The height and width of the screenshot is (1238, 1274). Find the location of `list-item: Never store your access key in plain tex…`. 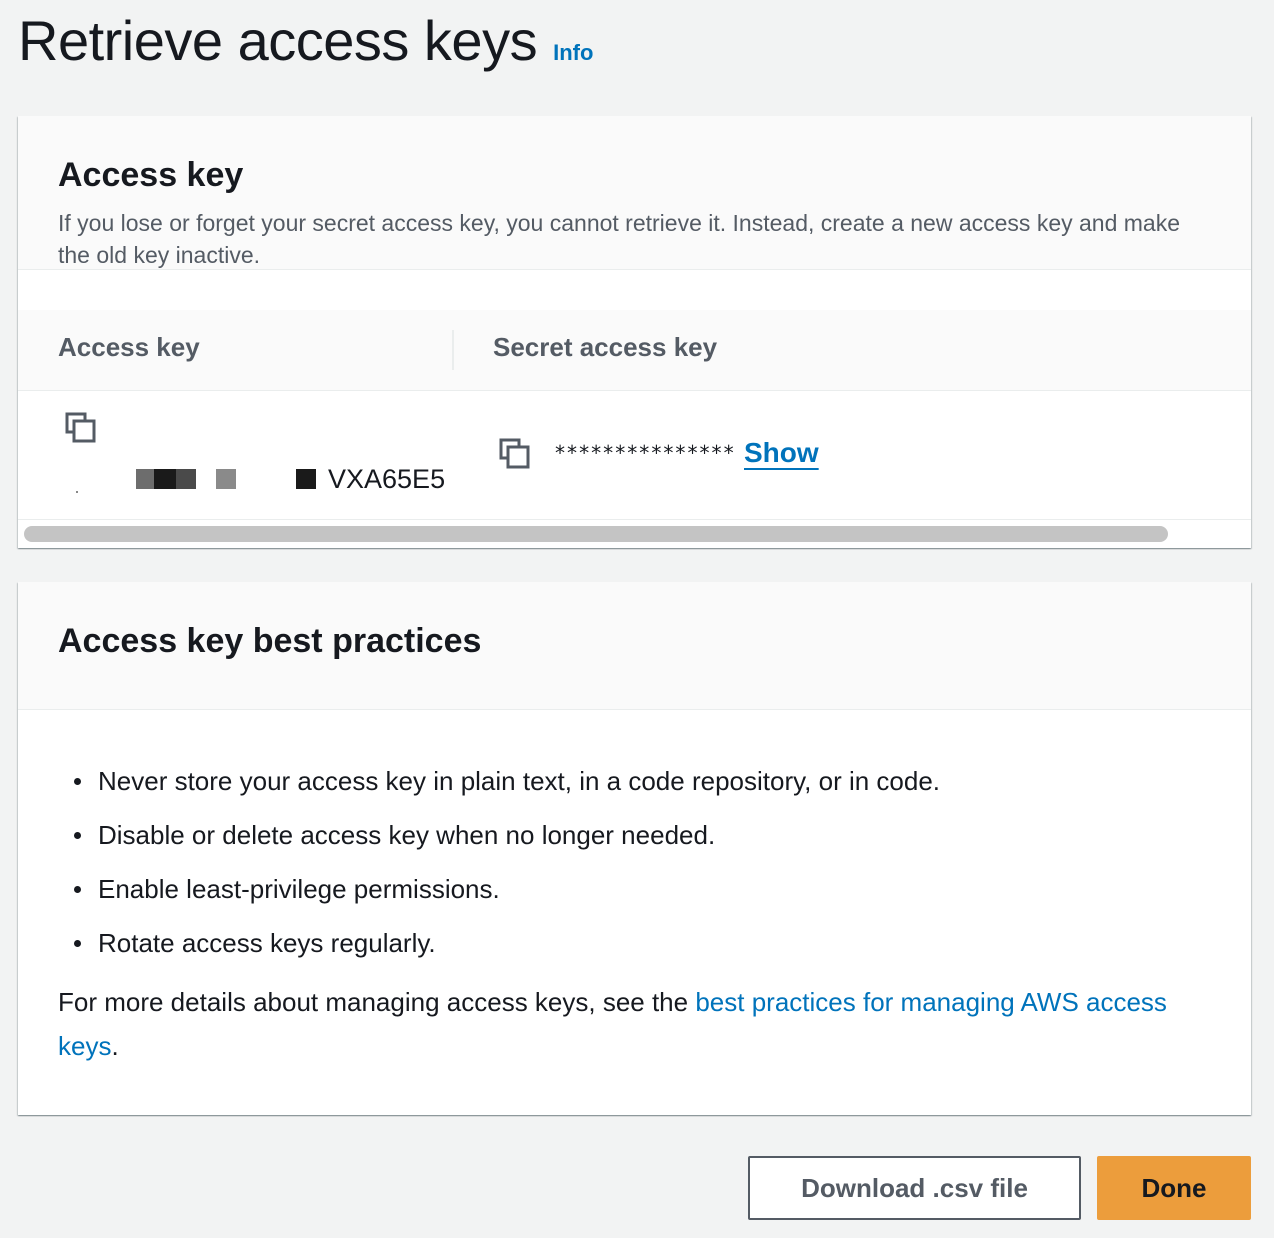

list-item: Never store your access key in plain tex… is located at coordinates (507, 781).